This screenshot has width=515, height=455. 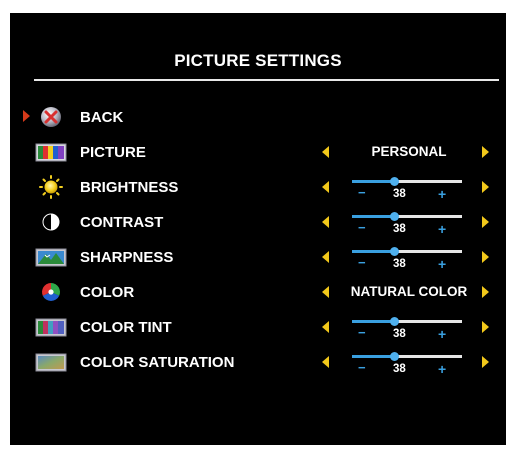 I want to click on menu-item-label: COLOR SATURATION, so click(x=157, y=362).